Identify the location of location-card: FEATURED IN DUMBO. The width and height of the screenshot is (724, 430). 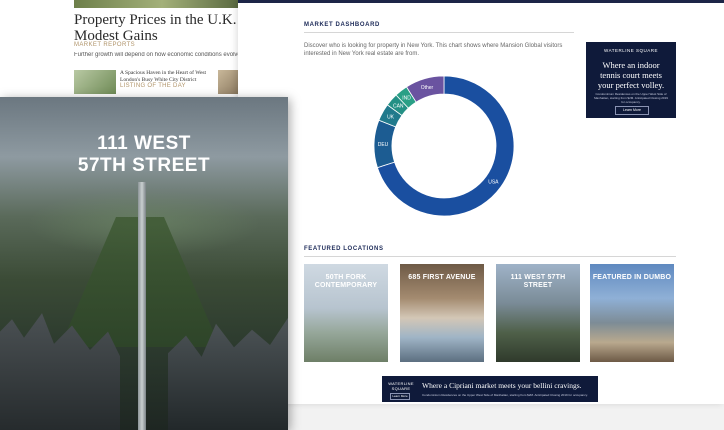
(632, 313).